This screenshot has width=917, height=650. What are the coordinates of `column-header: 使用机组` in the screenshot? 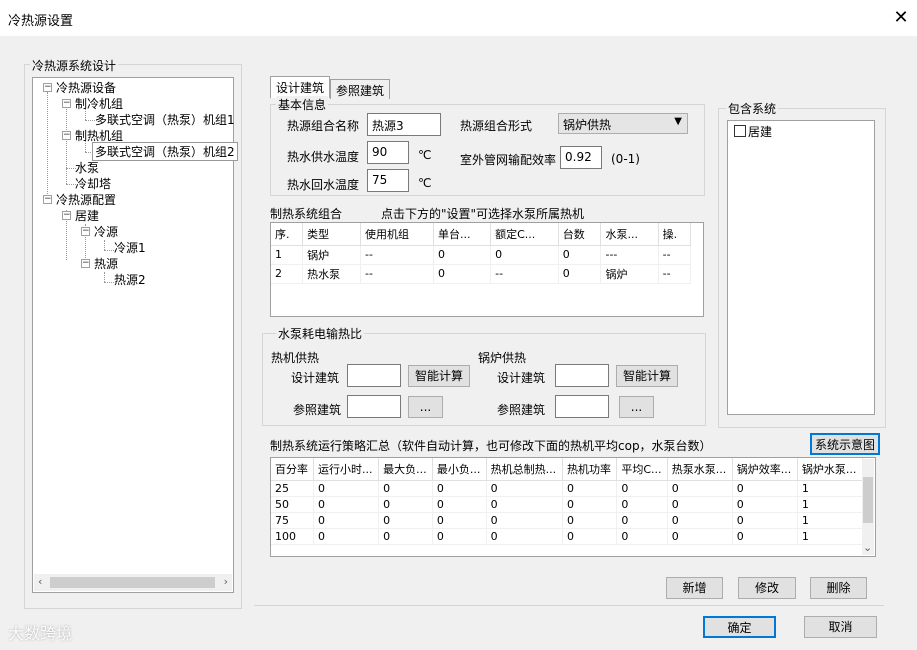 It's located at (397, 234).